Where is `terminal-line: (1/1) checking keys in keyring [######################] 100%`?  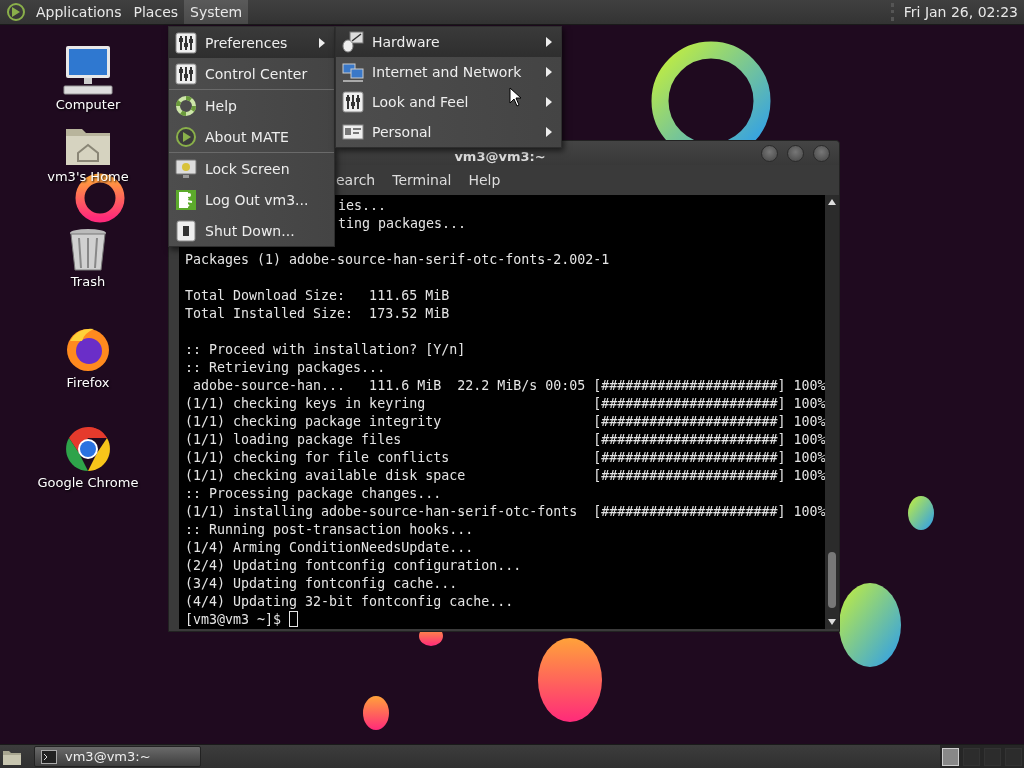
terminal-line: (1/1) checking keys in keyring [######################] 100% is located at coordinates (505, 403).